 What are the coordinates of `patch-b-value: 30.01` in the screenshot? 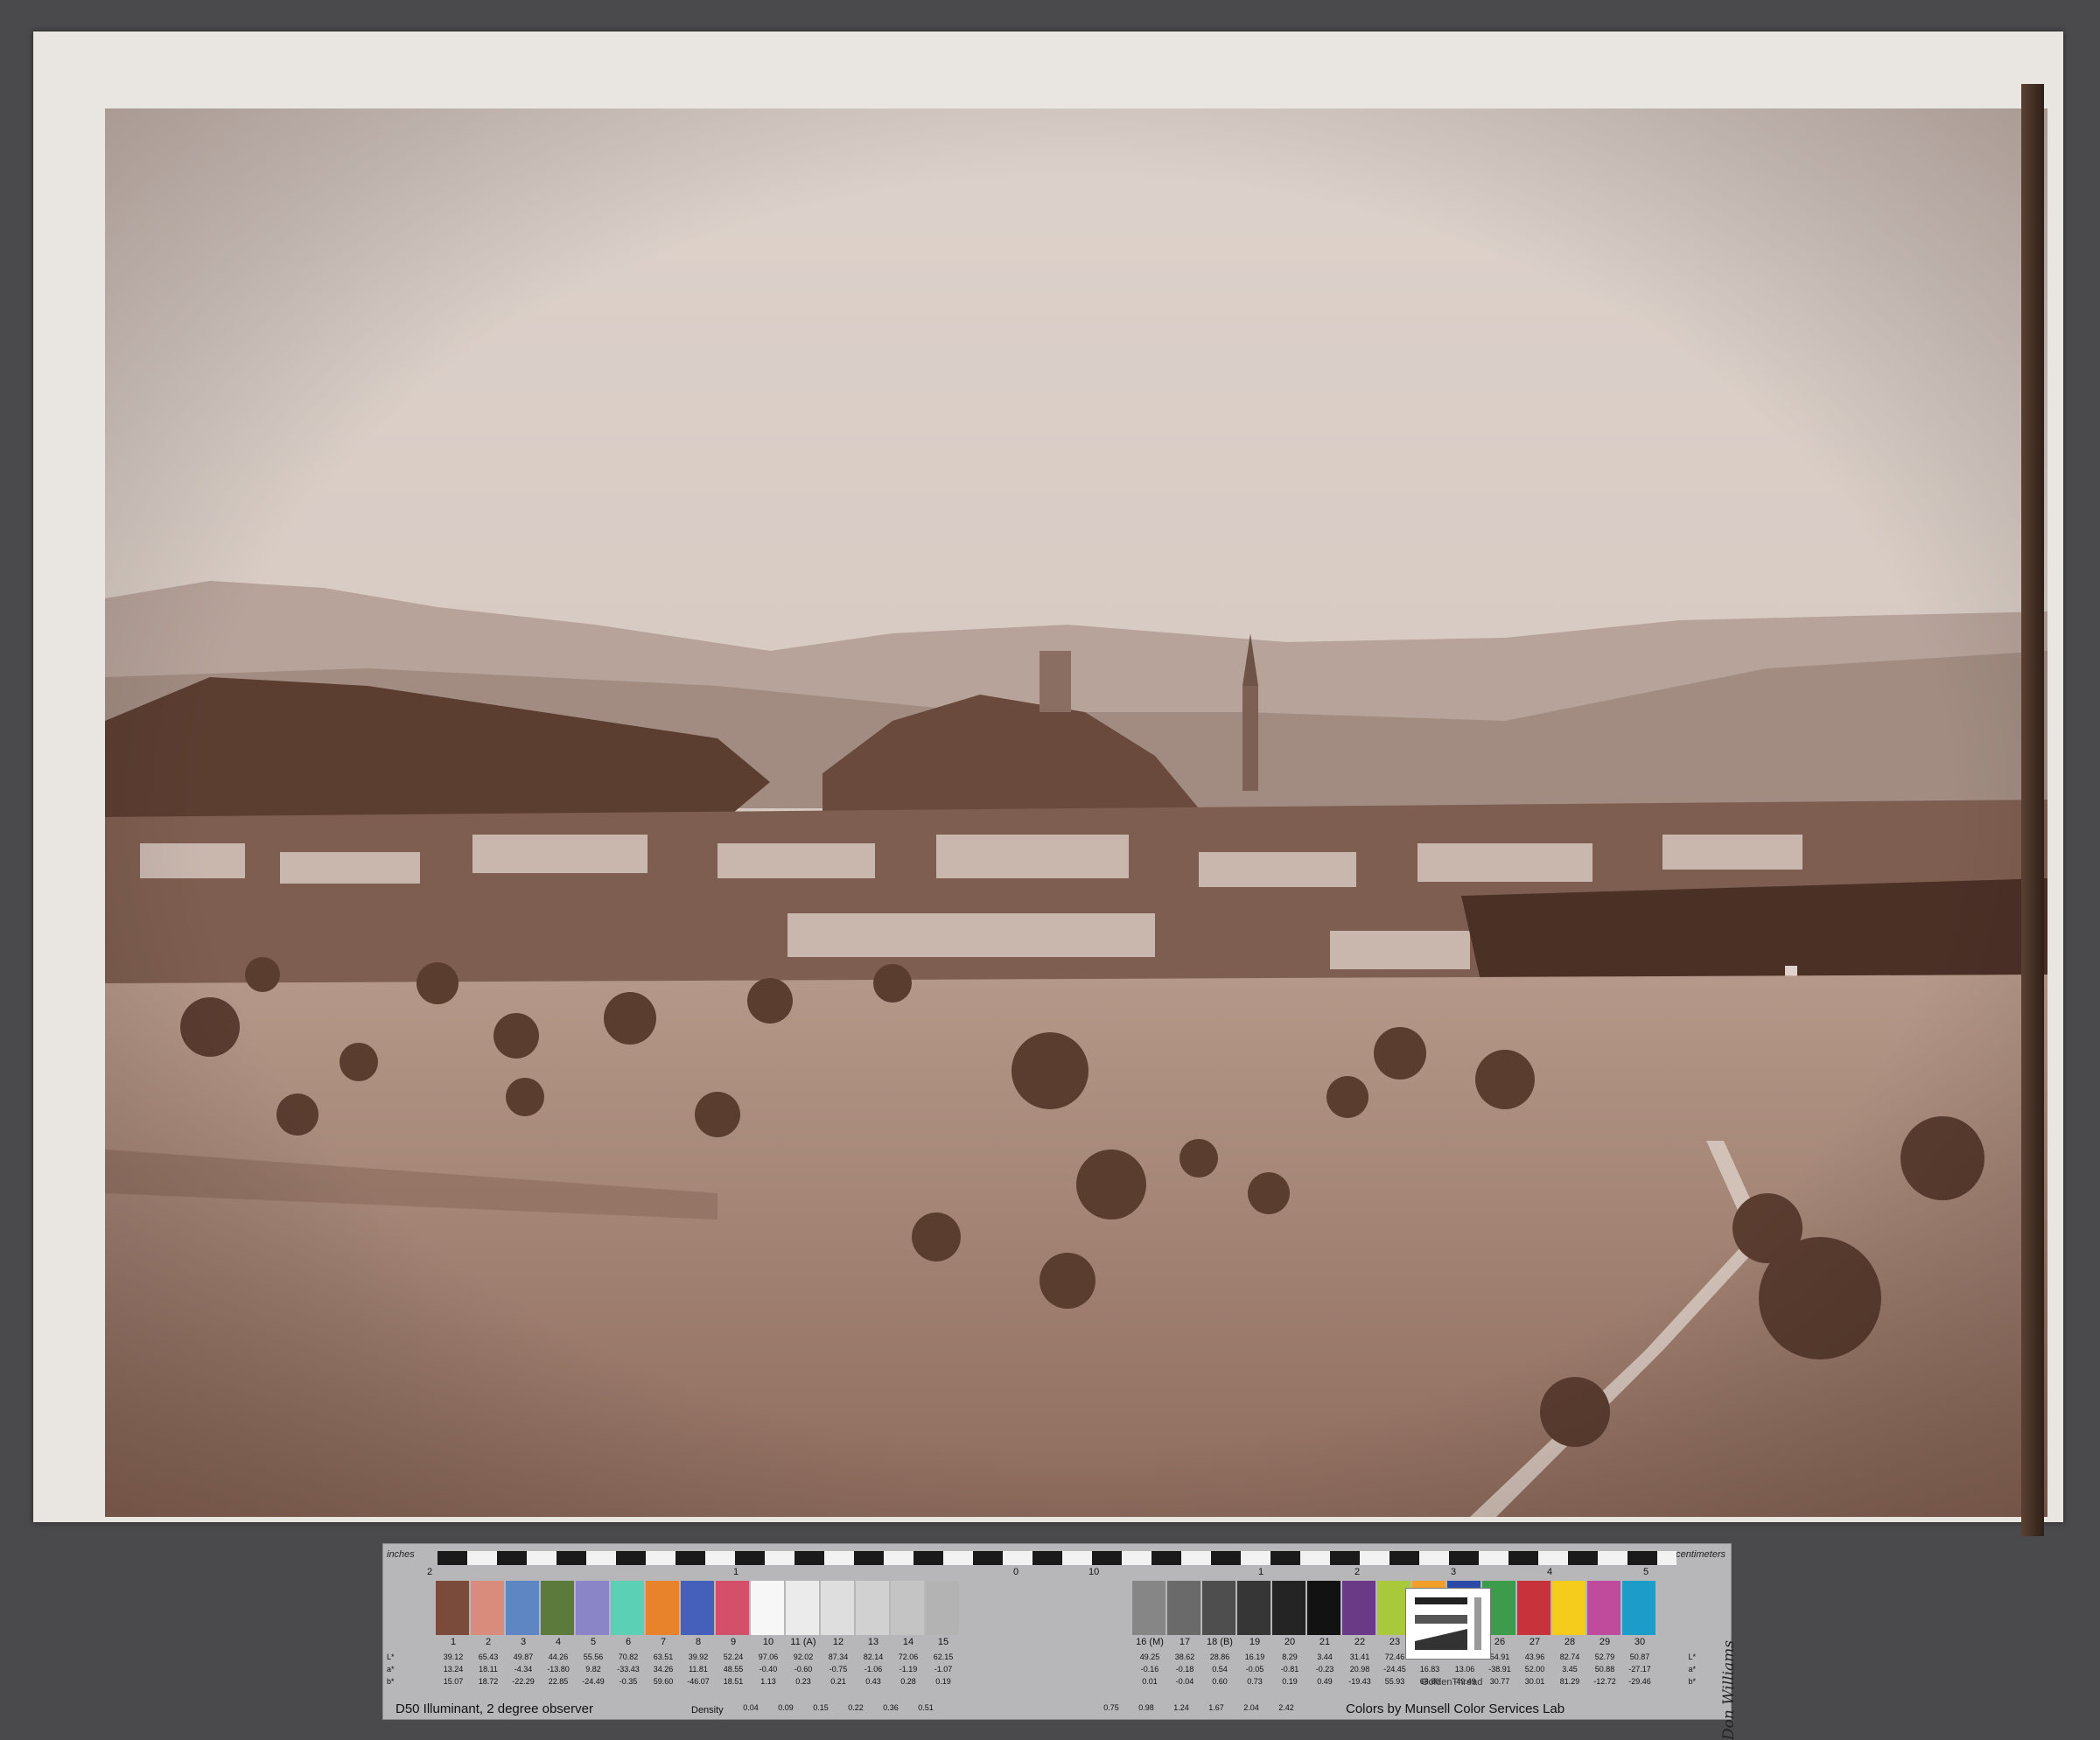 It's located at (1534, 1681).